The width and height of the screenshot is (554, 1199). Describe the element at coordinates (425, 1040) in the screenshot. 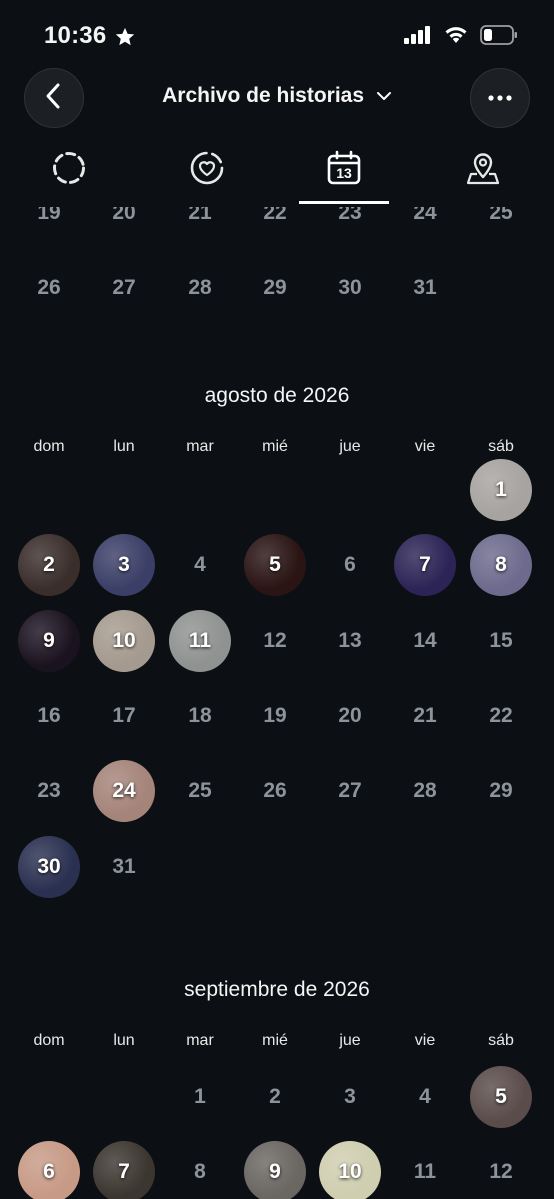

I see `weekday-label: vie` at that location.